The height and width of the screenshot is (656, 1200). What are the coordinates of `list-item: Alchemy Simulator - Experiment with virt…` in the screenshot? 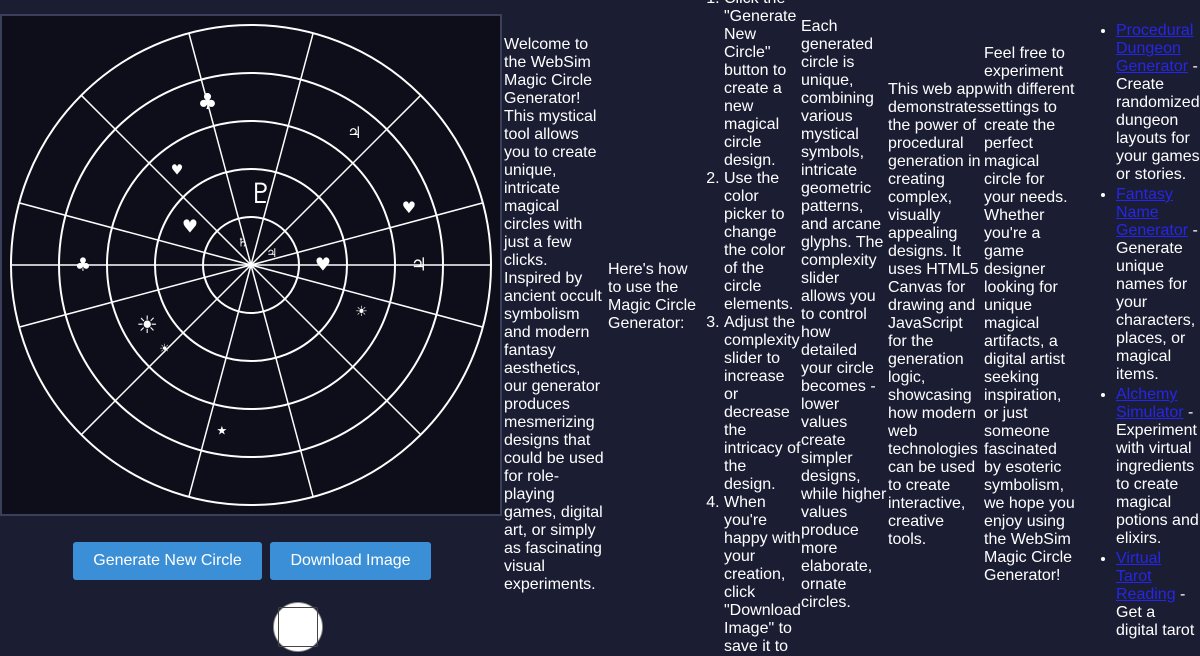 It's located at (1158, 467).